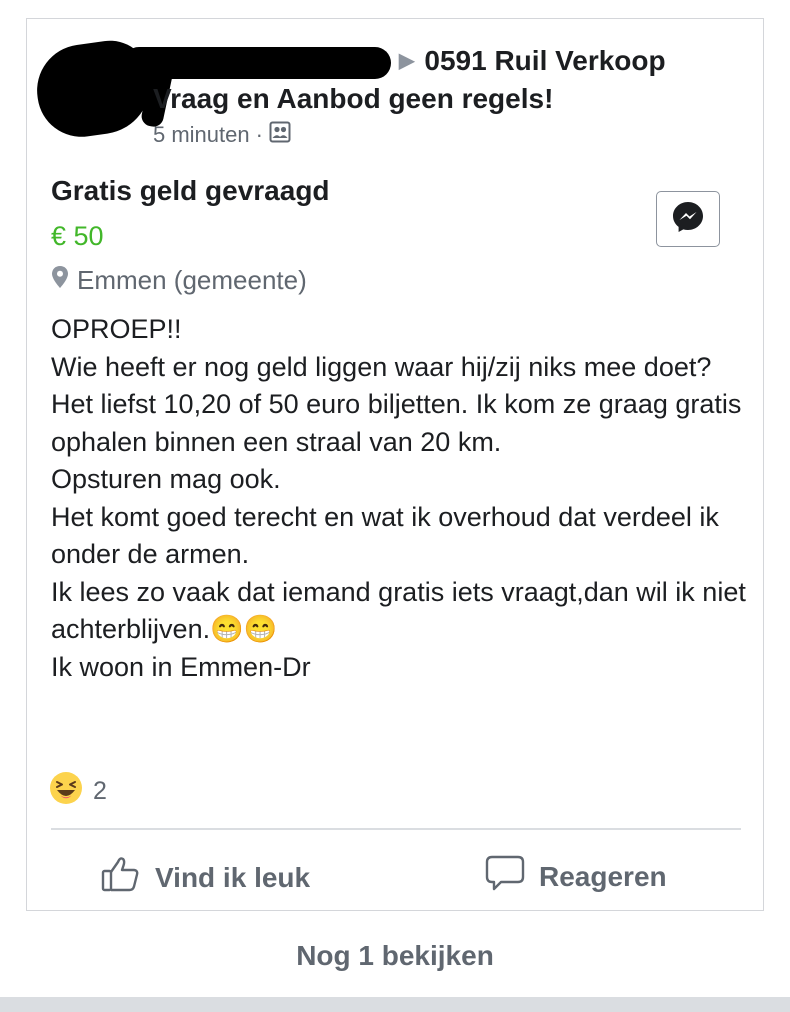 Image resolution: width=790 pixels, height=1012 pixels. I want to click on location-text: Emmen (gemeente), so click(192, 280).